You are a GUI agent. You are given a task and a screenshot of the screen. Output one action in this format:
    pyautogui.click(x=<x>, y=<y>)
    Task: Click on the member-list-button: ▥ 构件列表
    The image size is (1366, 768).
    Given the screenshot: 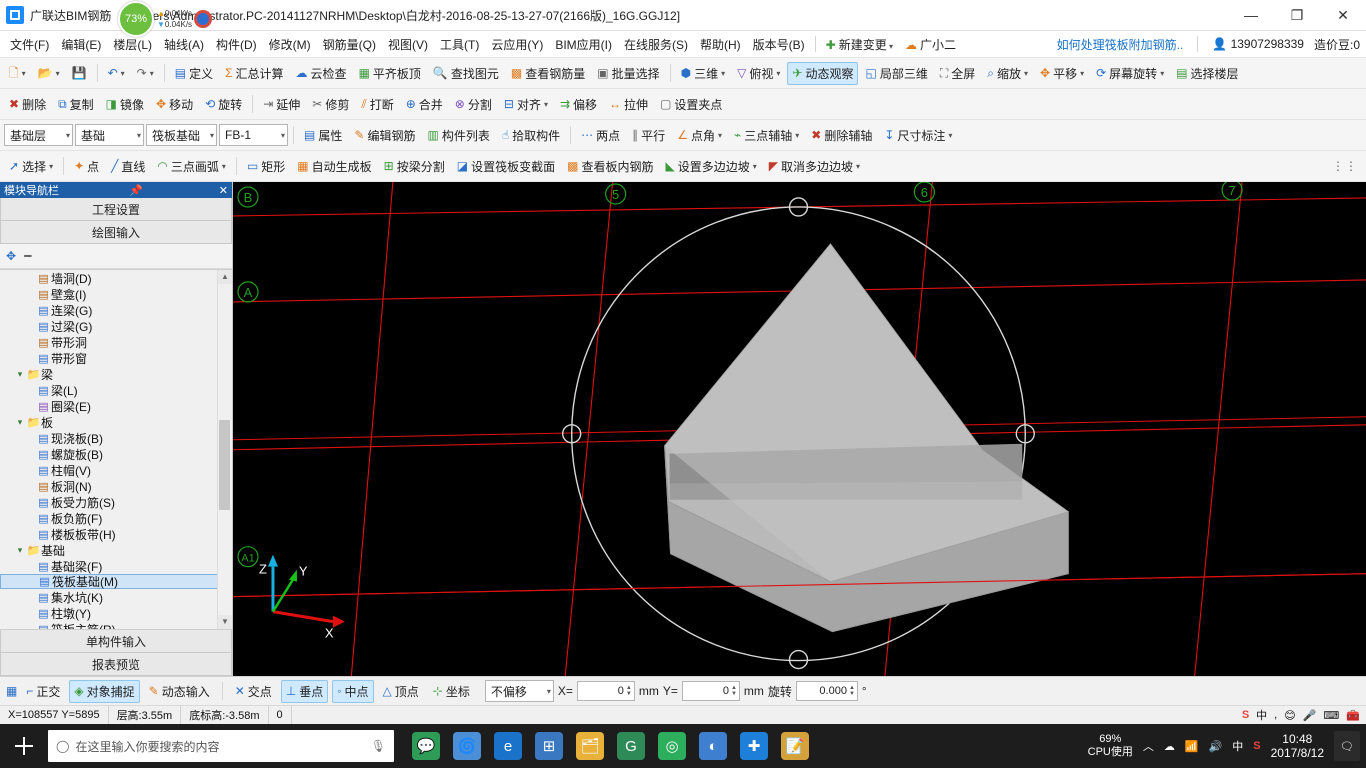 What is the action you would take?
    pyautogui.click(x=458, y=135)
    